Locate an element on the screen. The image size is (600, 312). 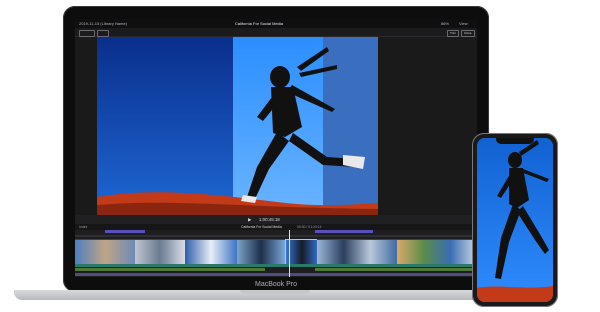
index-label: Index is located at coordinates (83, 227).